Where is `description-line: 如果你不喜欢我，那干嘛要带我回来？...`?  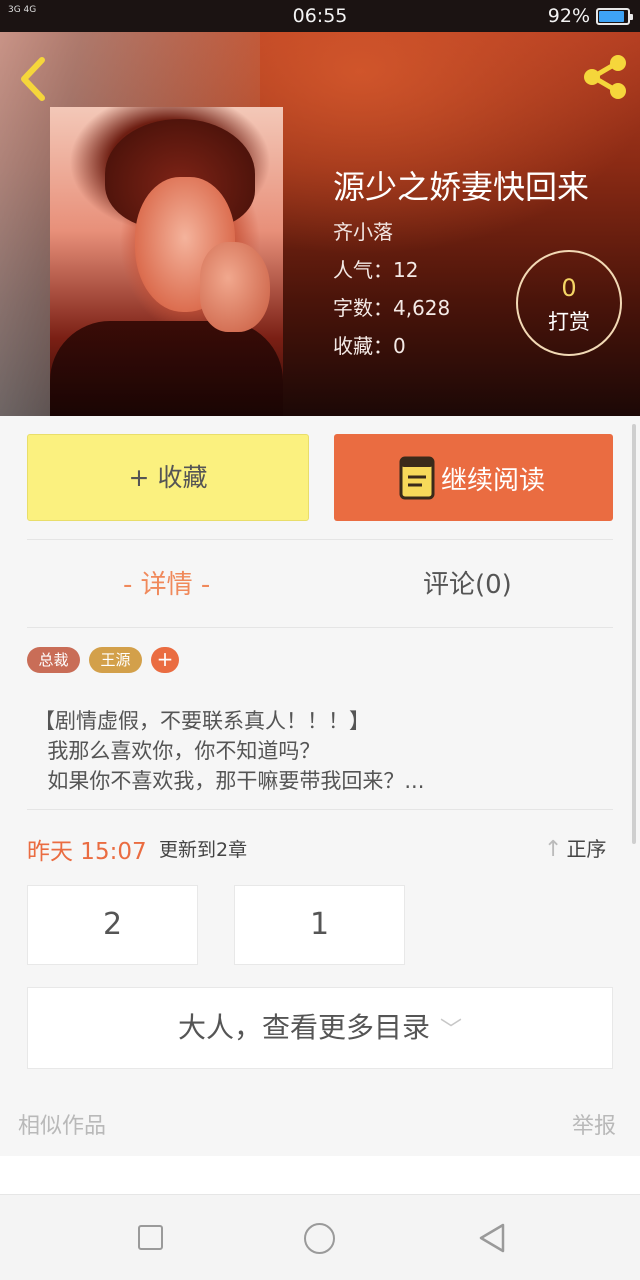
description-line: 如果你不喜欢我，那干嘛要带我回来？... is located at coordinates (229, 781).